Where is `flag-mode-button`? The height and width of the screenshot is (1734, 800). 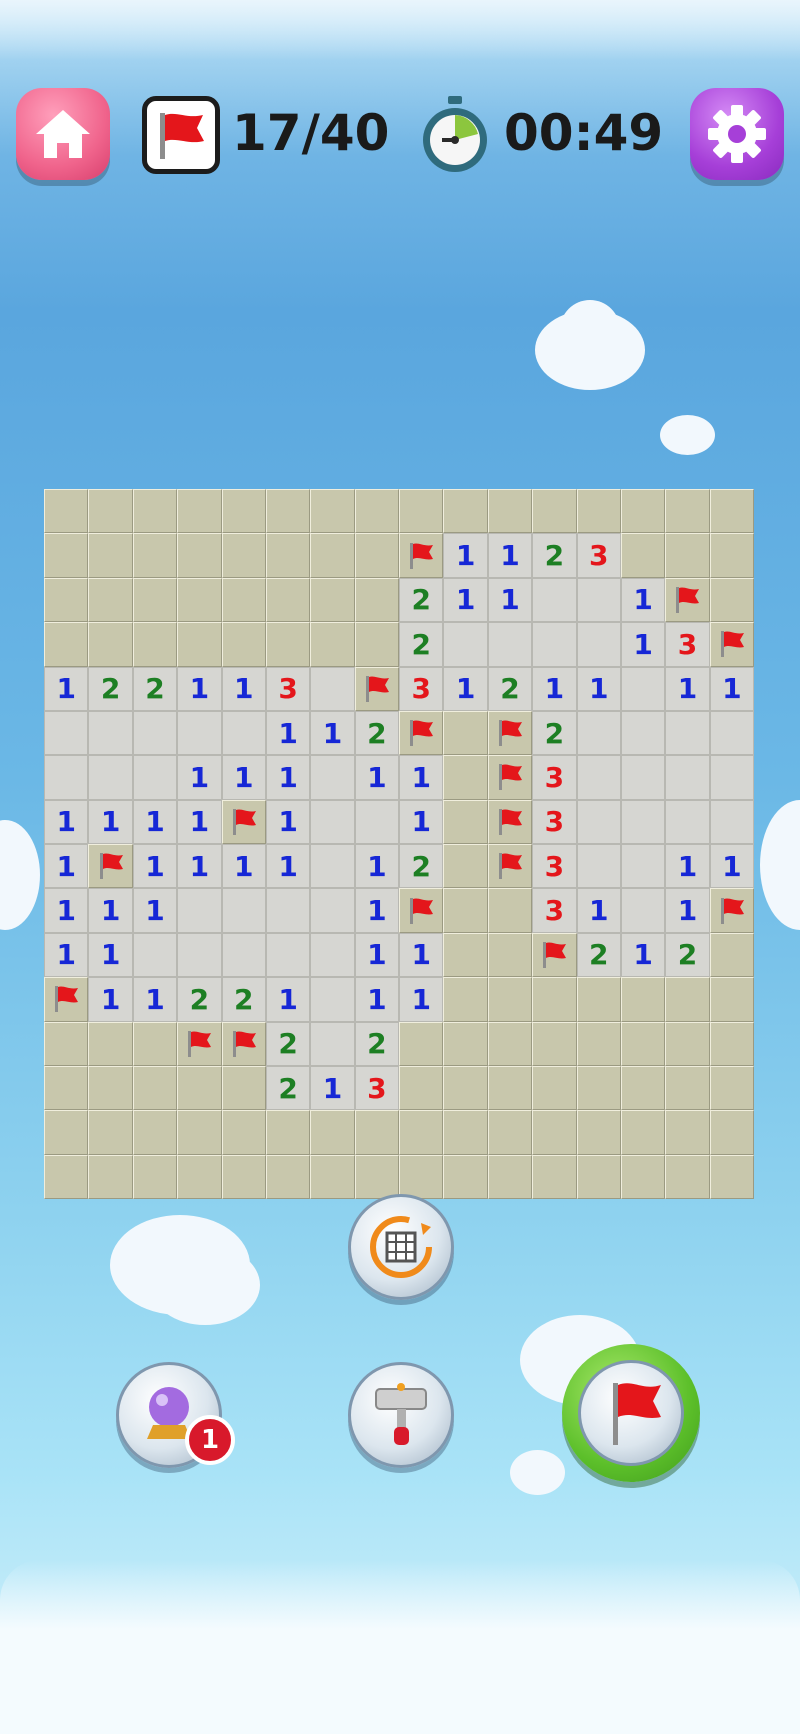 flag-mode-button is located at coordinates (631, 1413).